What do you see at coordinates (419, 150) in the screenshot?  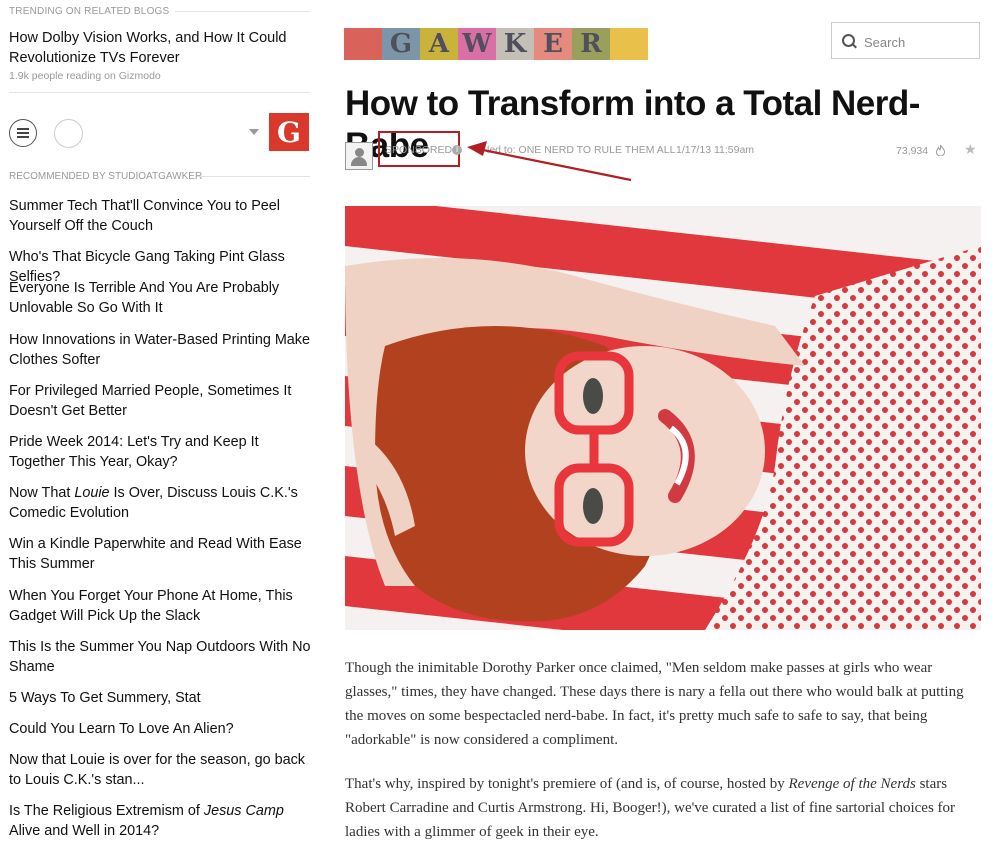 I see `sponsored-label: SPONSORED` at bounding box center [419, 150].